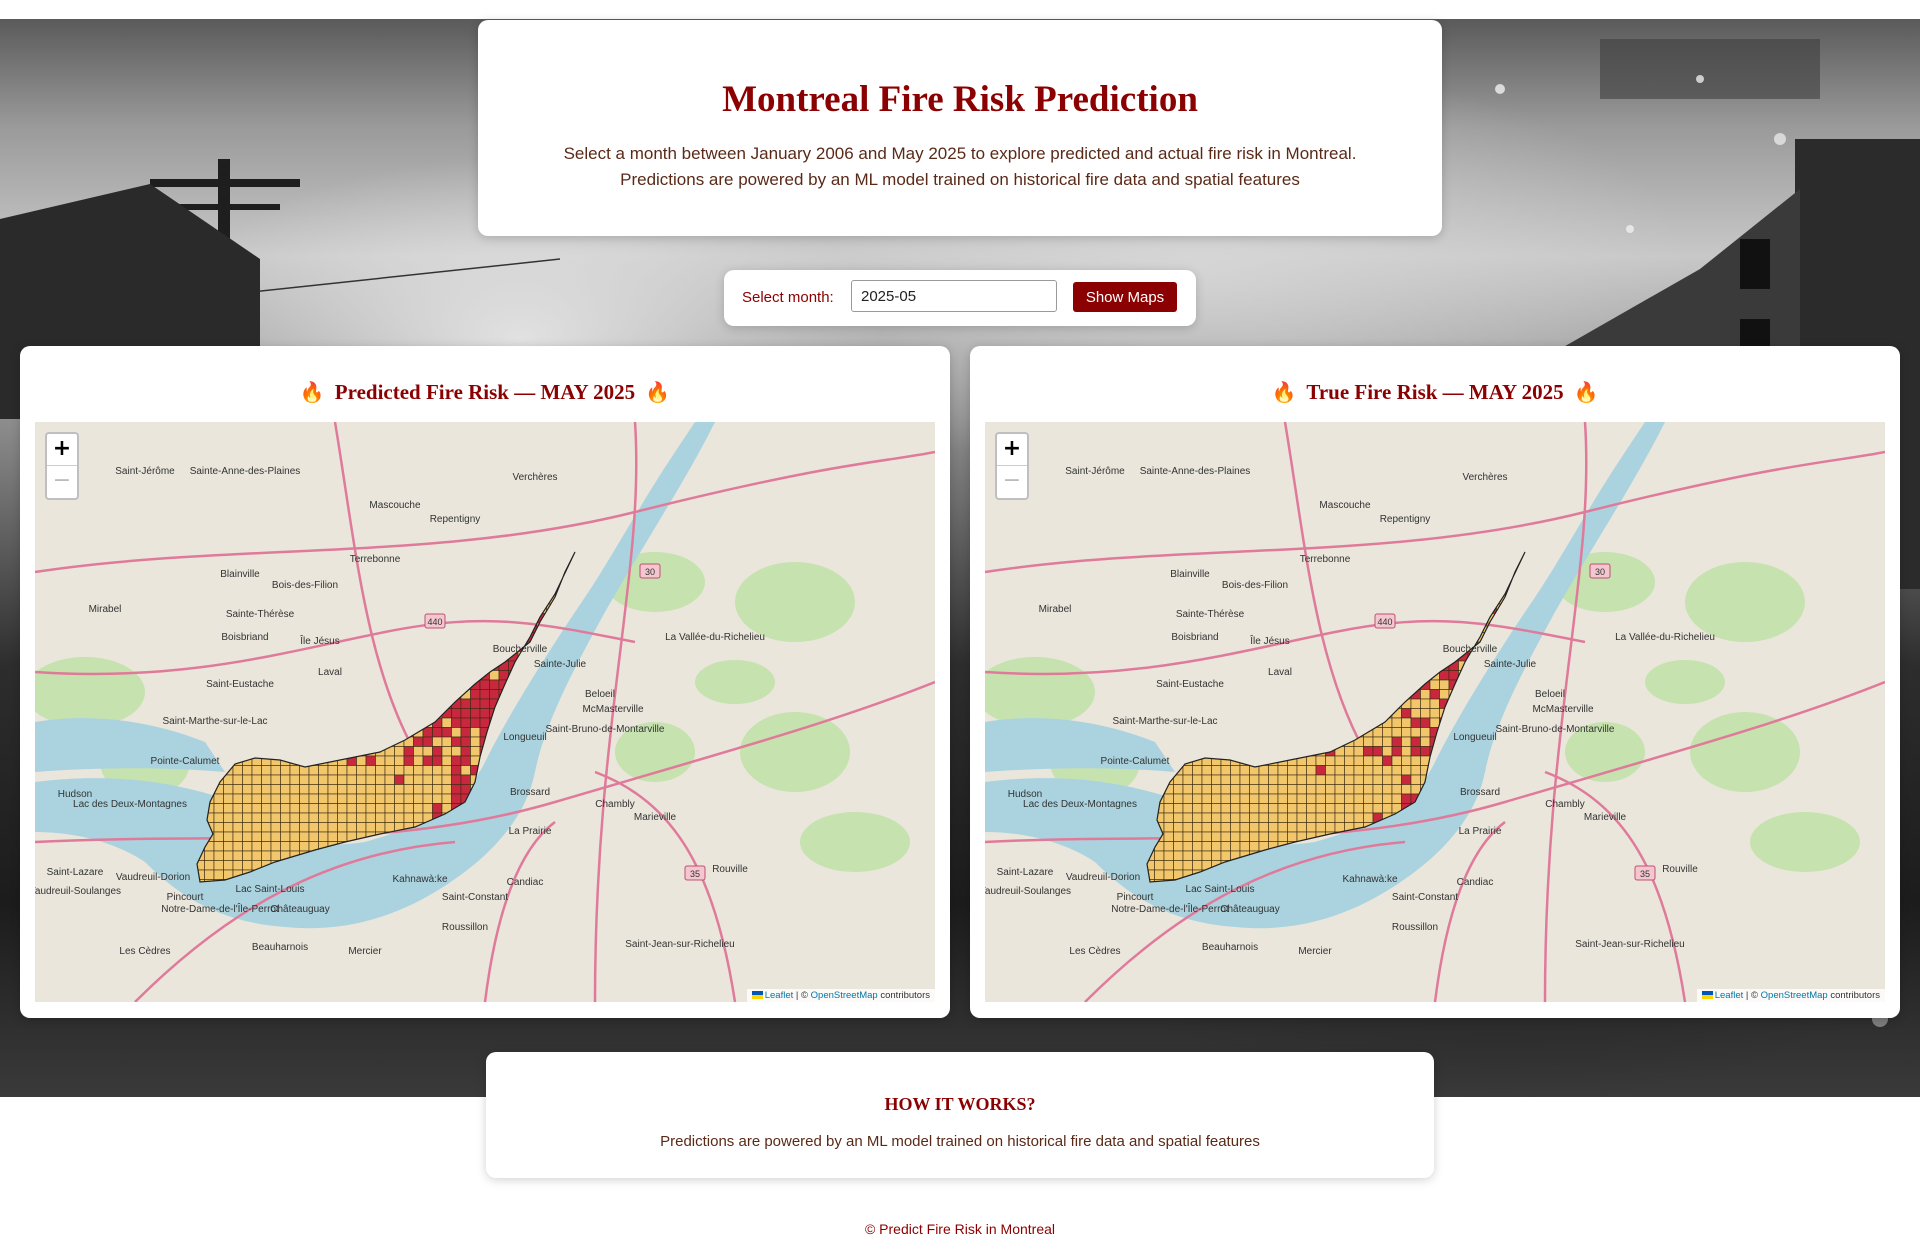 The width and height of the screenshot is (1920, 1259). What do you see at coordinates (1805, 842) in the screenshot?
I see `park-area` at bounding box center [1805, 842].